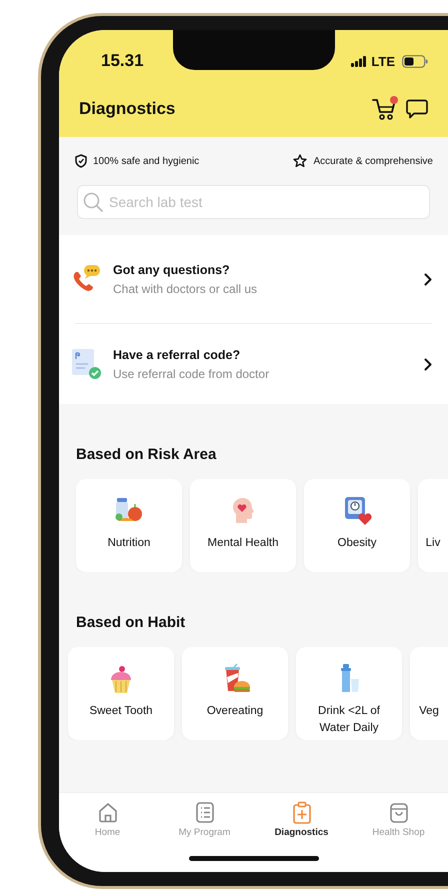 This screenshot has width=448, height=896. I want to click on status-time: 15.31, so click(122, 61).